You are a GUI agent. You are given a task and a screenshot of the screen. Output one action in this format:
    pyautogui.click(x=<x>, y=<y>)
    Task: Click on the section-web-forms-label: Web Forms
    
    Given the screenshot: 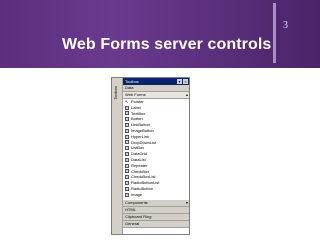 What is the action you would take?
    pyautogui.click(x=135, y=94)
    